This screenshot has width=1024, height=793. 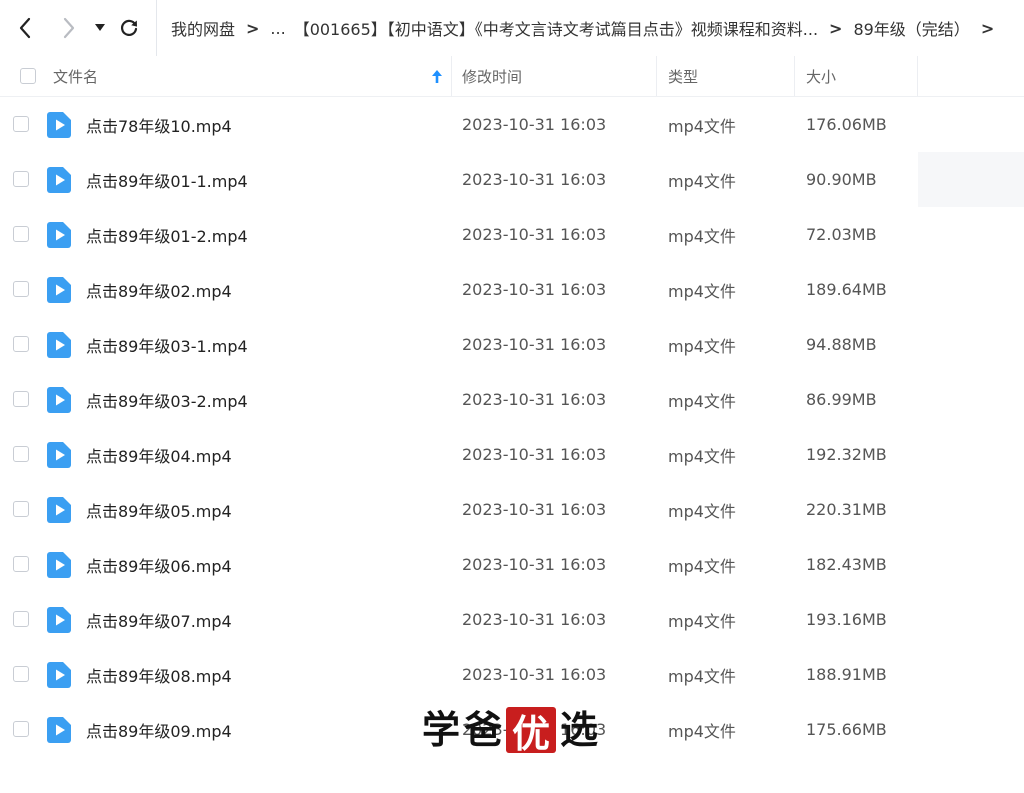 I want to click on caret-down-icon, so click(x=100, y=27).